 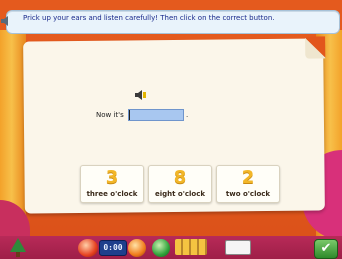 What do you see at coordinates (161, 248) in the screenshot?
I see `help-button` at bounding box center [161, 248].